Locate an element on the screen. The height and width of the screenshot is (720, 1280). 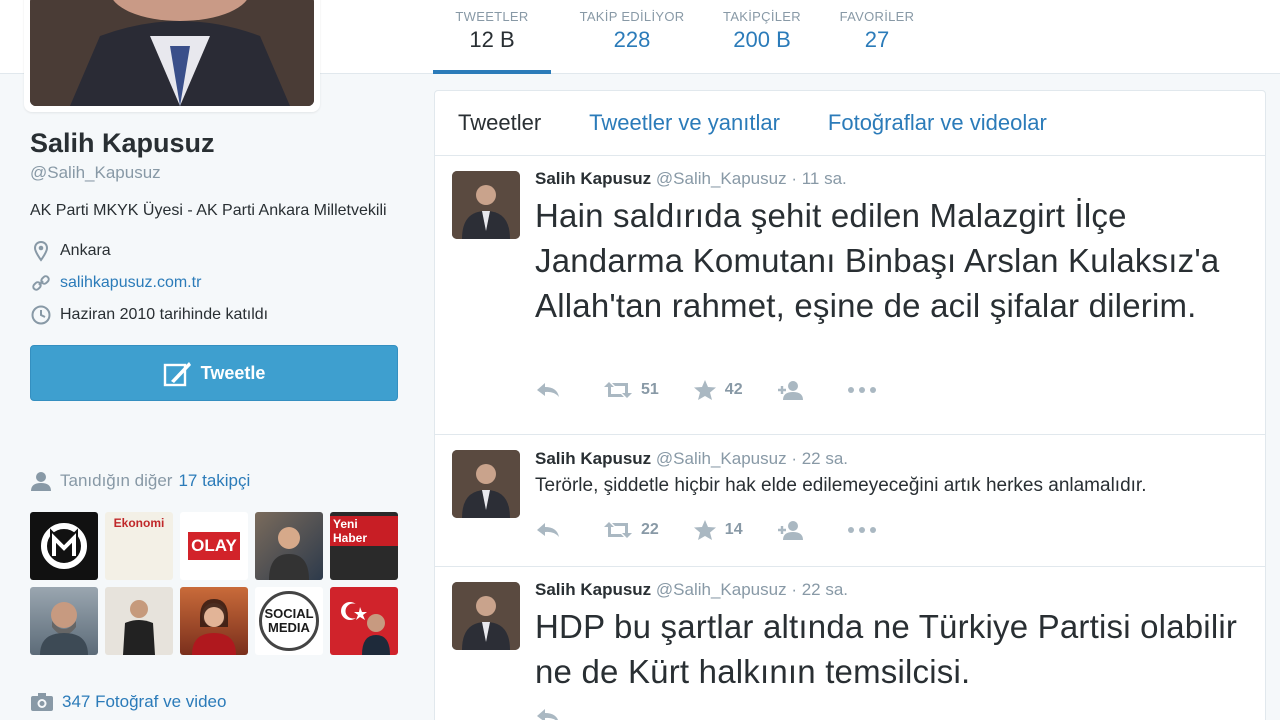
profile-name: Salih Kapusuz is located at coordinates (214, 143).